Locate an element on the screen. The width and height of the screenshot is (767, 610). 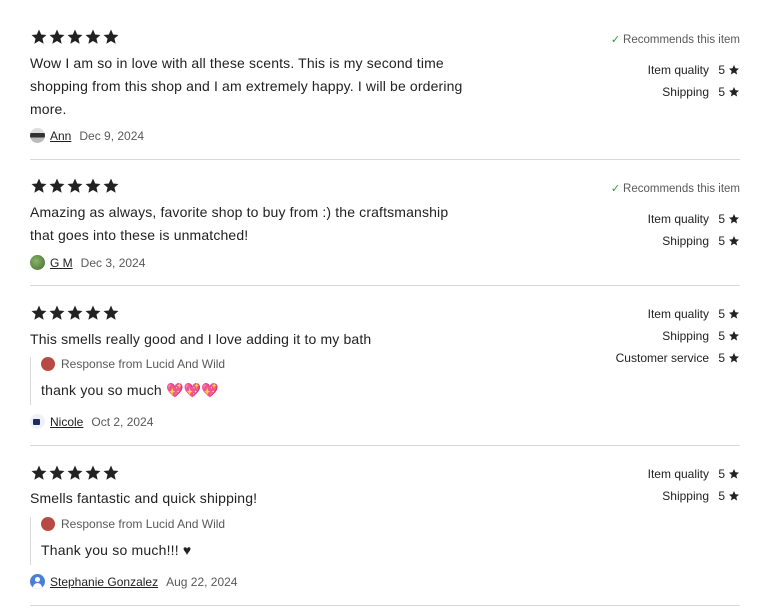
review-meta: Nicole Oct 2, 2024 is located at coordinates (91, 421).